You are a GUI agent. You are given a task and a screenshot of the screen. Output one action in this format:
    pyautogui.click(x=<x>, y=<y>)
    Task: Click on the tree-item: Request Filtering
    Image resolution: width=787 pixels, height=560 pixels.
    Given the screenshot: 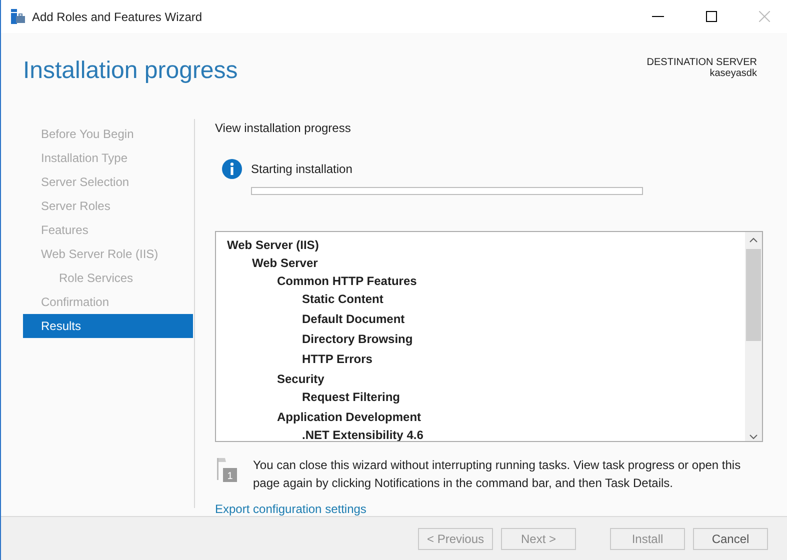 What is the action you would take?
    pyautogui.click(x=352, y=397)
    